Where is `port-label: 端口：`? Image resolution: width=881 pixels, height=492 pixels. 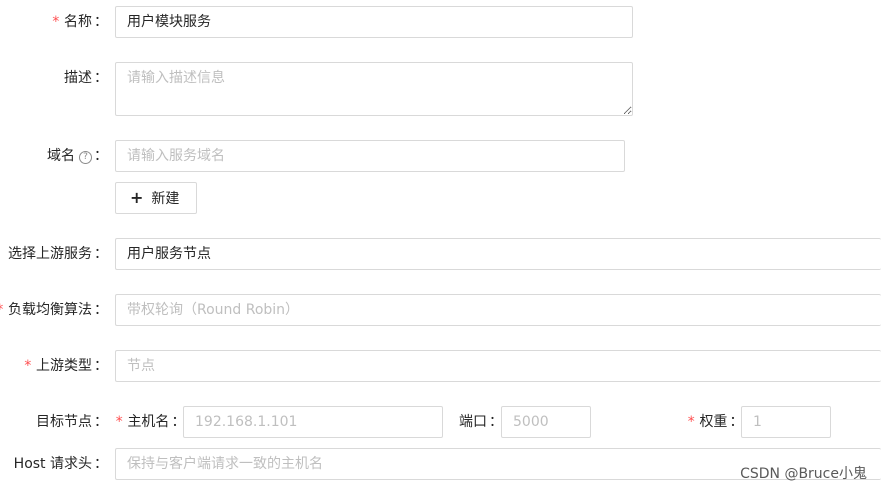
port-label: 端口： is located at coordinates (481, 422).